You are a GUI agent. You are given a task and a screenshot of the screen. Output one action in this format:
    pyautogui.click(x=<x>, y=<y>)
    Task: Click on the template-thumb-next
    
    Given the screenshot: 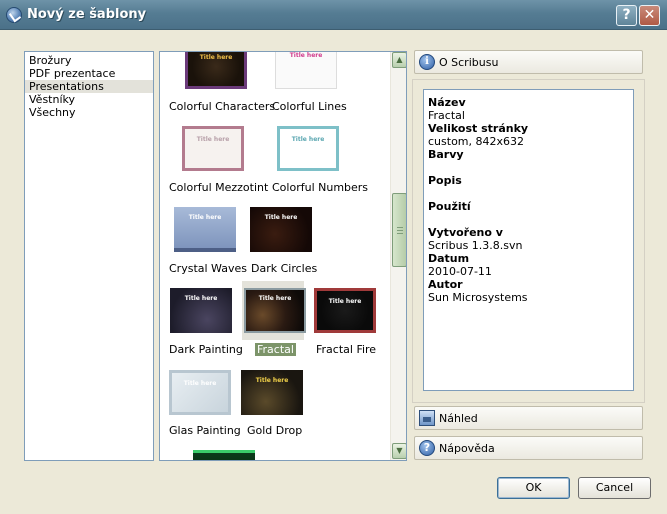 What is the action you would take?
    pyautogui.click(x=224, y=455)
    